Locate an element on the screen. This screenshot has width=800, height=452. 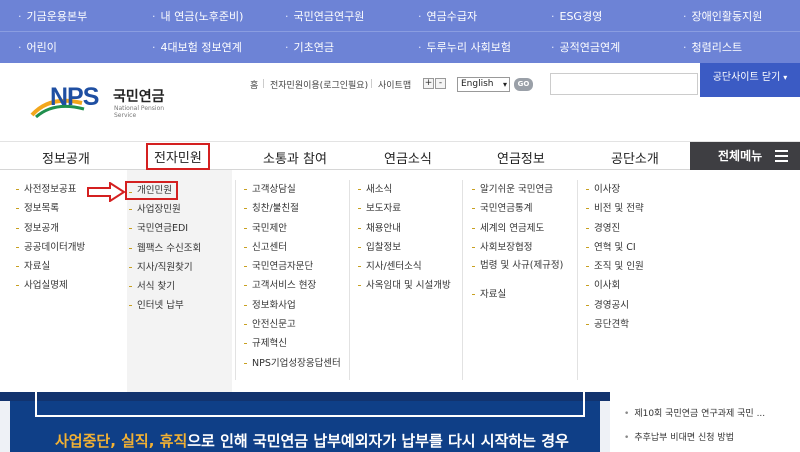
nav-item-pension-info: 연금정보 is located at coordinates (521, 157).